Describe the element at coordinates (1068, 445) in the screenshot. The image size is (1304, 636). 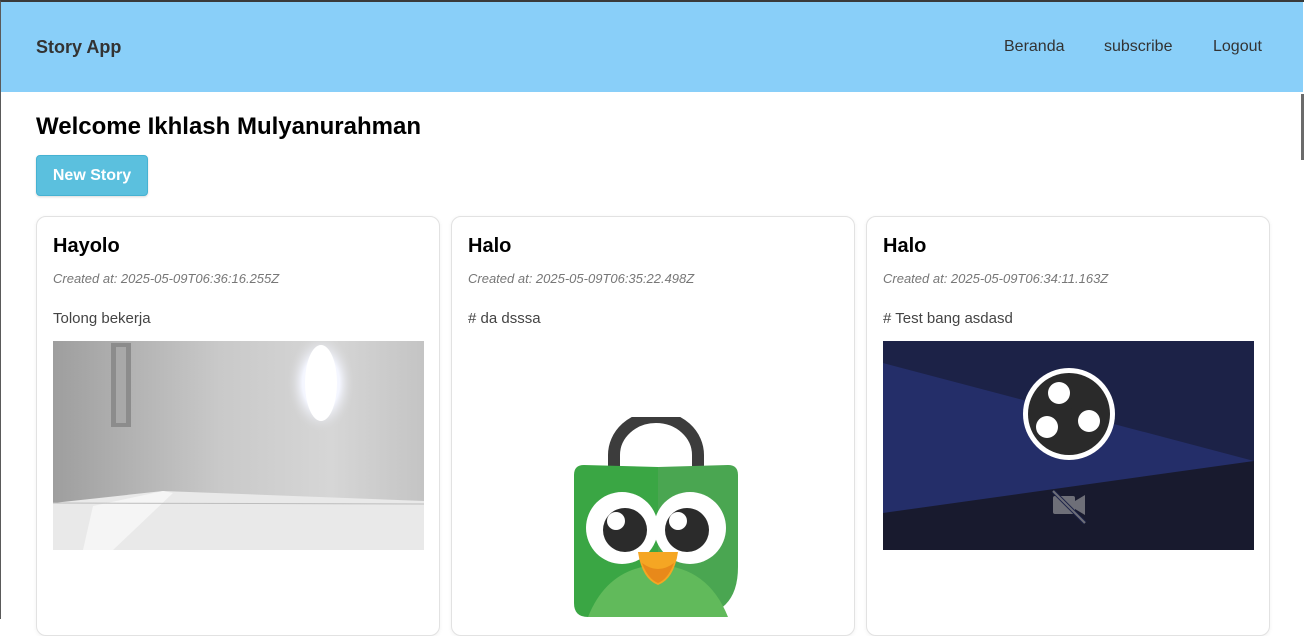
I see `story-image-obs-screen` at that location.